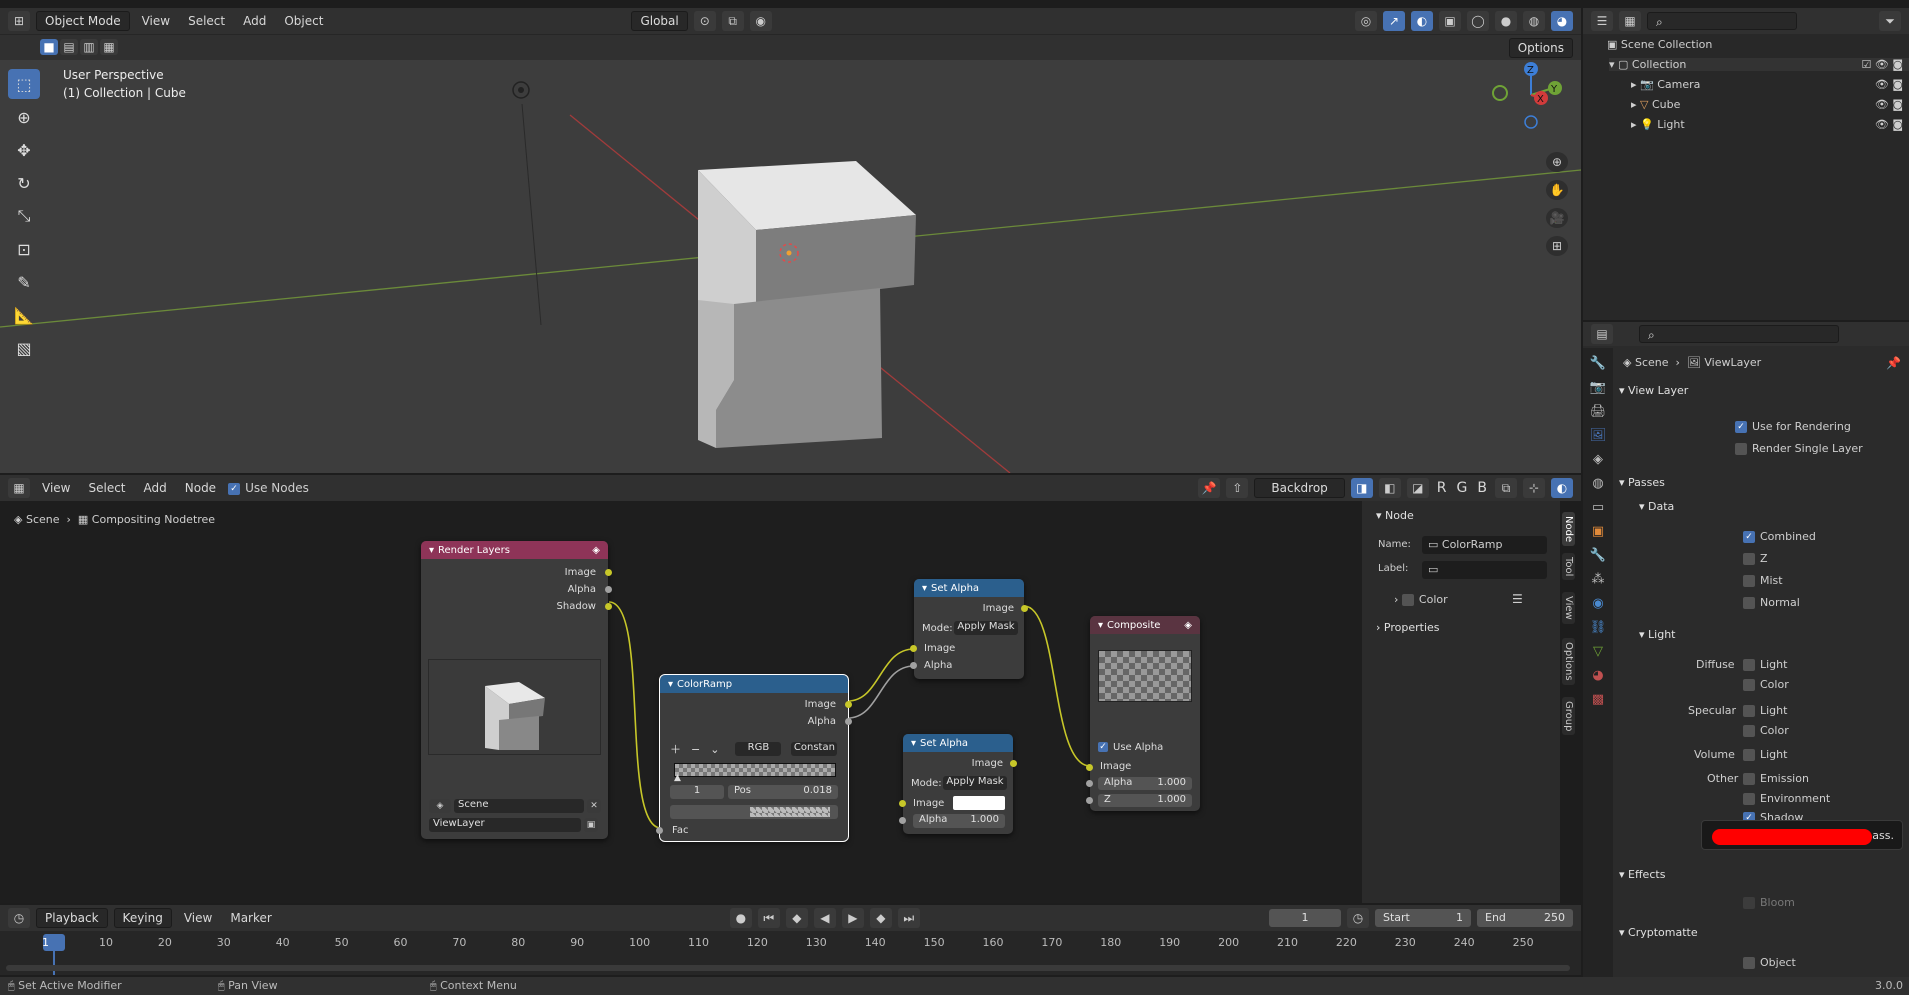  What do you see at coordinates (1598, 387) in the screenshot?
I see `render-tab-icon: 📷` at bounding box center [1598, 387].